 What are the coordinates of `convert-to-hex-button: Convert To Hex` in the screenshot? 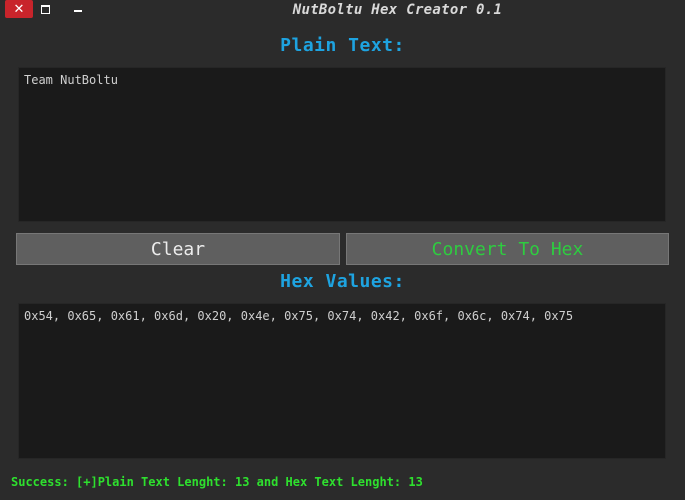 It's located at (507, 249).